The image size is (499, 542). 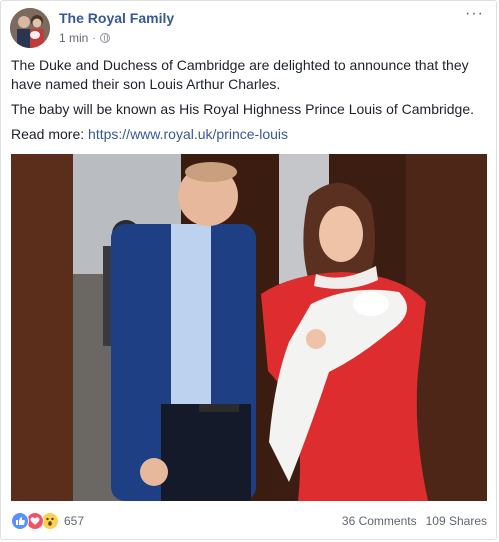 What do you see at coordinates (74, 521) in the screenshot?
I see `reaction-count: 657` at bounding box center [74, 521].